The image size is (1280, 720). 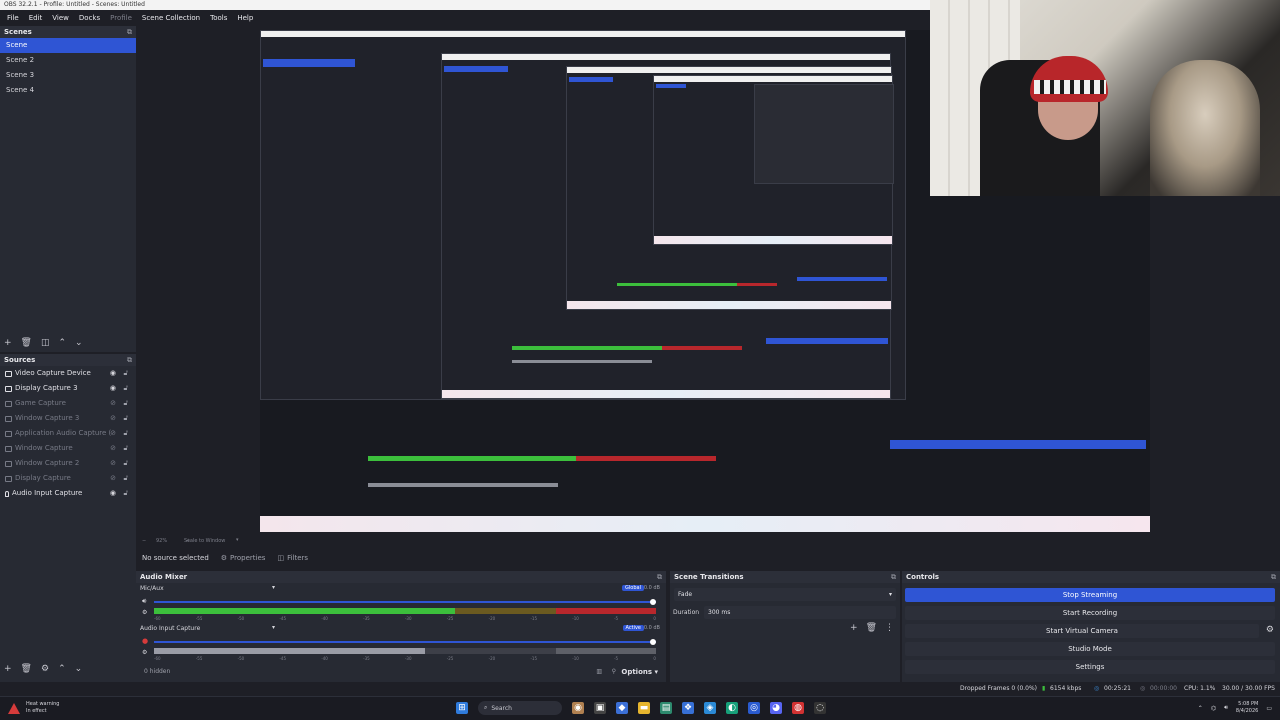 What do you see at coordinates (614, 671) in the screenshot?
I see `link-icon: ⚲` at bounding box center [614, 671].